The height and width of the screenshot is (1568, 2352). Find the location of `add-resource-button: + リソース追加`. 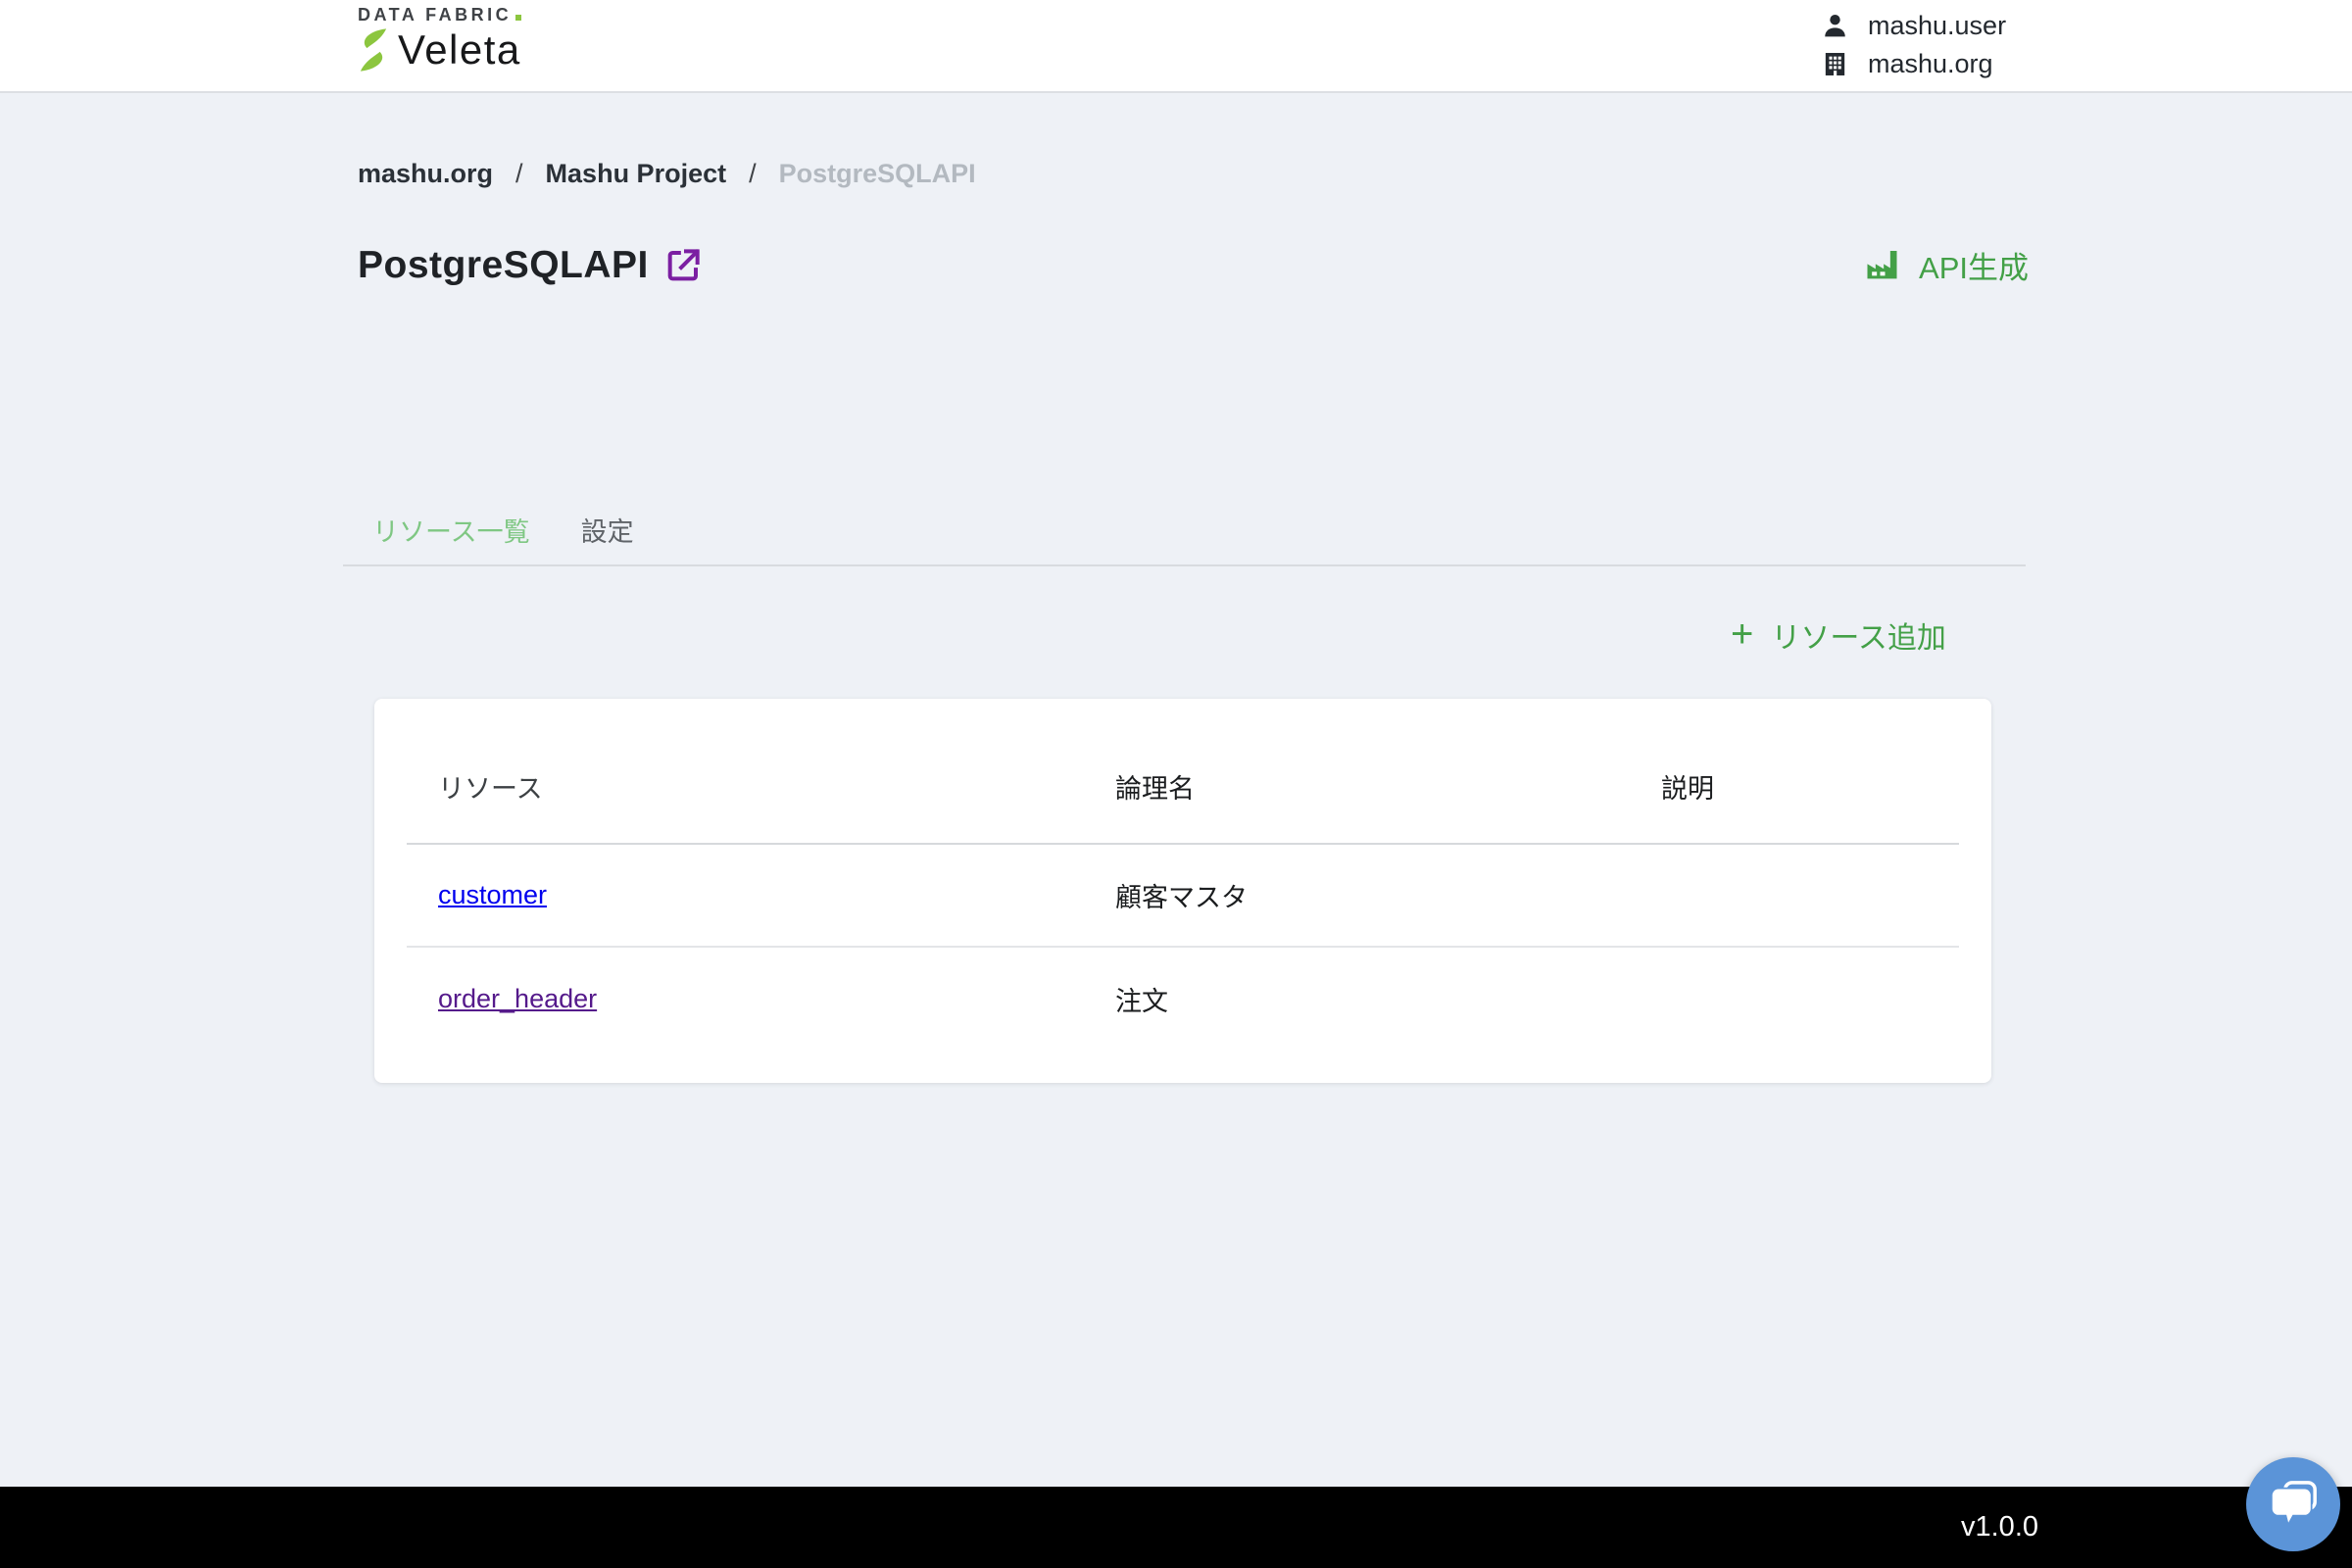

add-resource-button: + リソース追加 is located at coordinates (1838, 635).